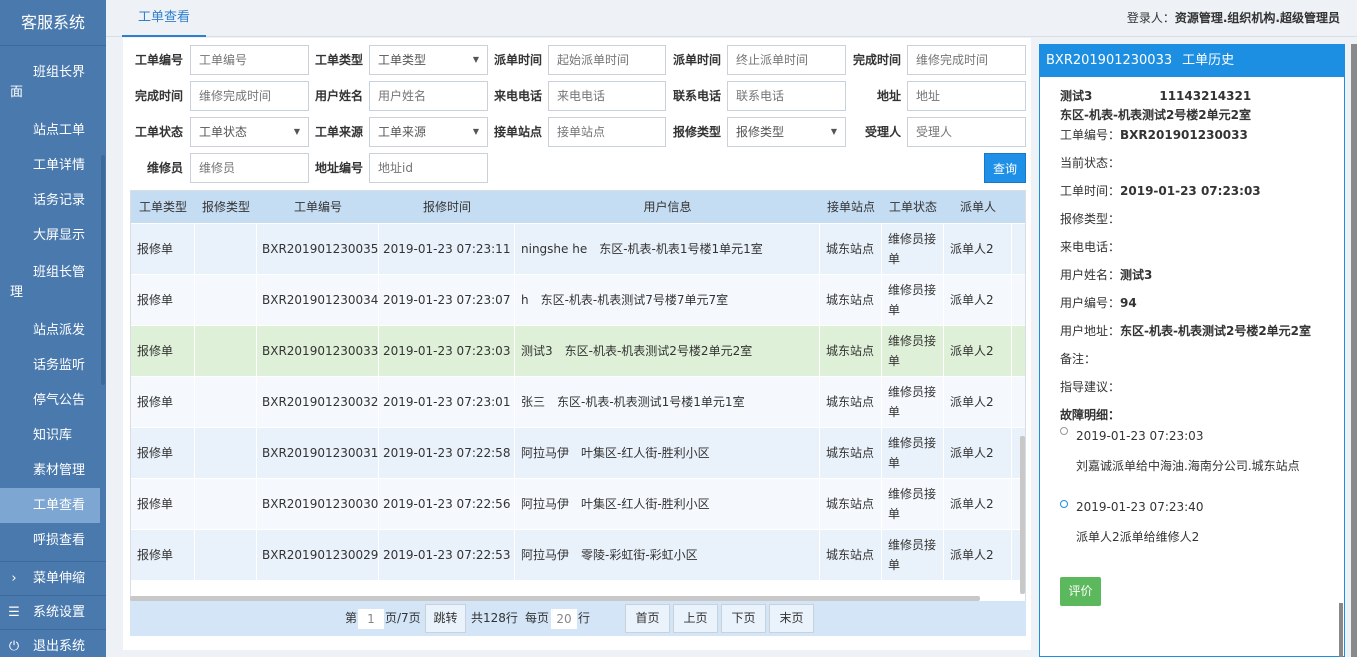 The height and width of the screenshot is (657, 1357). What do you see at coordinates (249, 168) in the screenshot?
I see `repairman-input` at bounding box center [249, 168].